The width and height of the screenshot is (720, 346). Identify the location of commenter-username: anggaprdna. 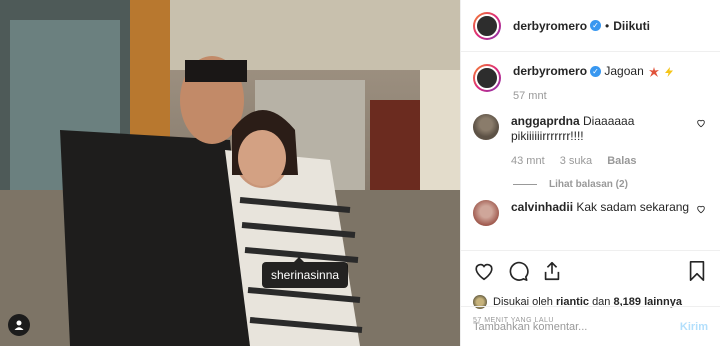
(545, 121).